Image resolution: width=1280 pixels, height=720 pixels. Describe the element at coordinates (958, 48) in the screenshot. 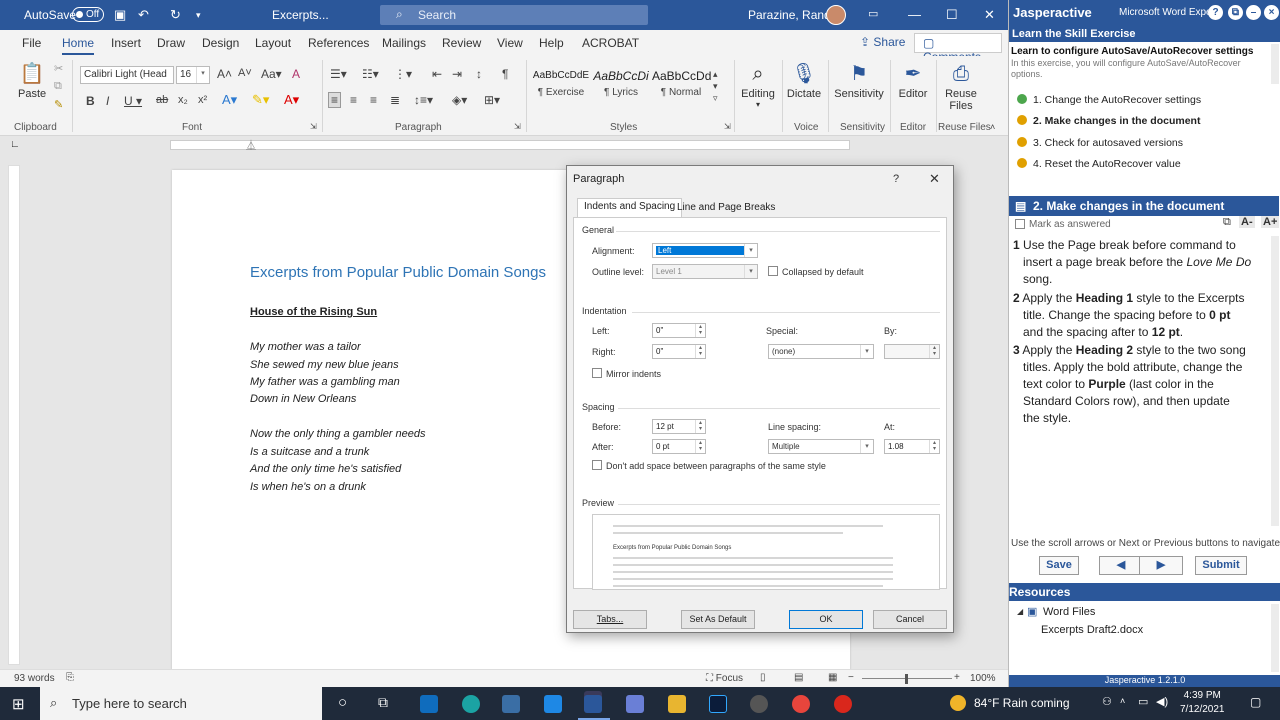

I see `comments-button: ▢ Comments` at that location.